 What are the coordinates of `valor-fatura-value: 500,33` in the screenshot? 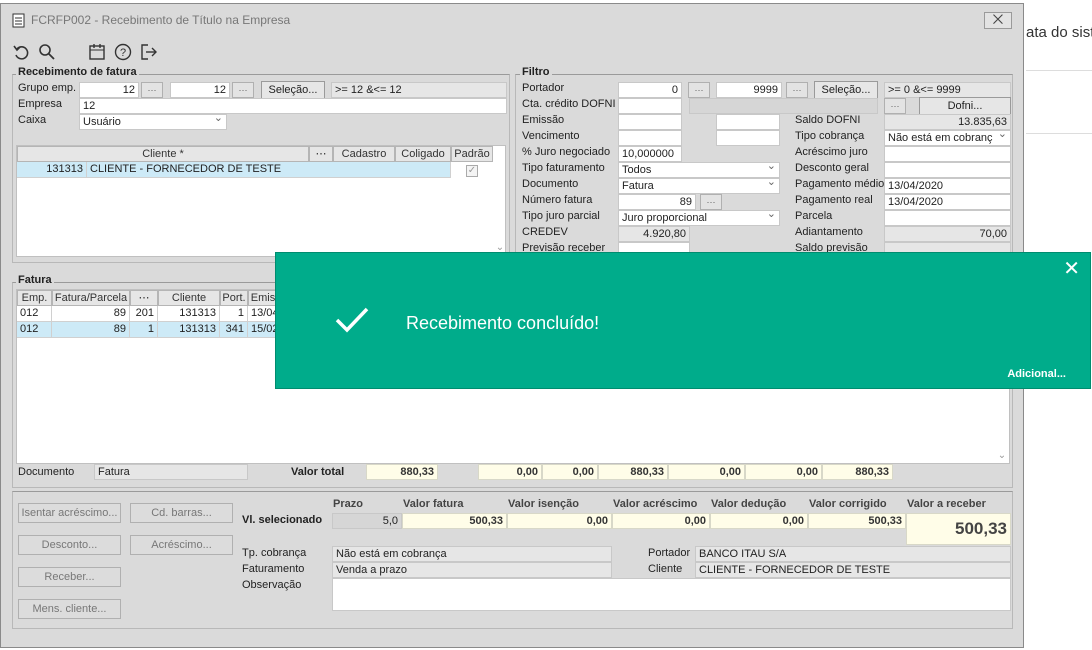 It's located at (454, 521).